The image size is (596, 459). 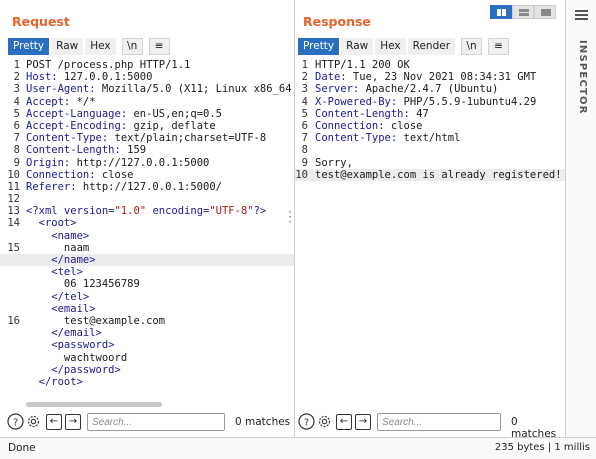 I want to click on code-line: </tel>, so click(x=147, y=297).